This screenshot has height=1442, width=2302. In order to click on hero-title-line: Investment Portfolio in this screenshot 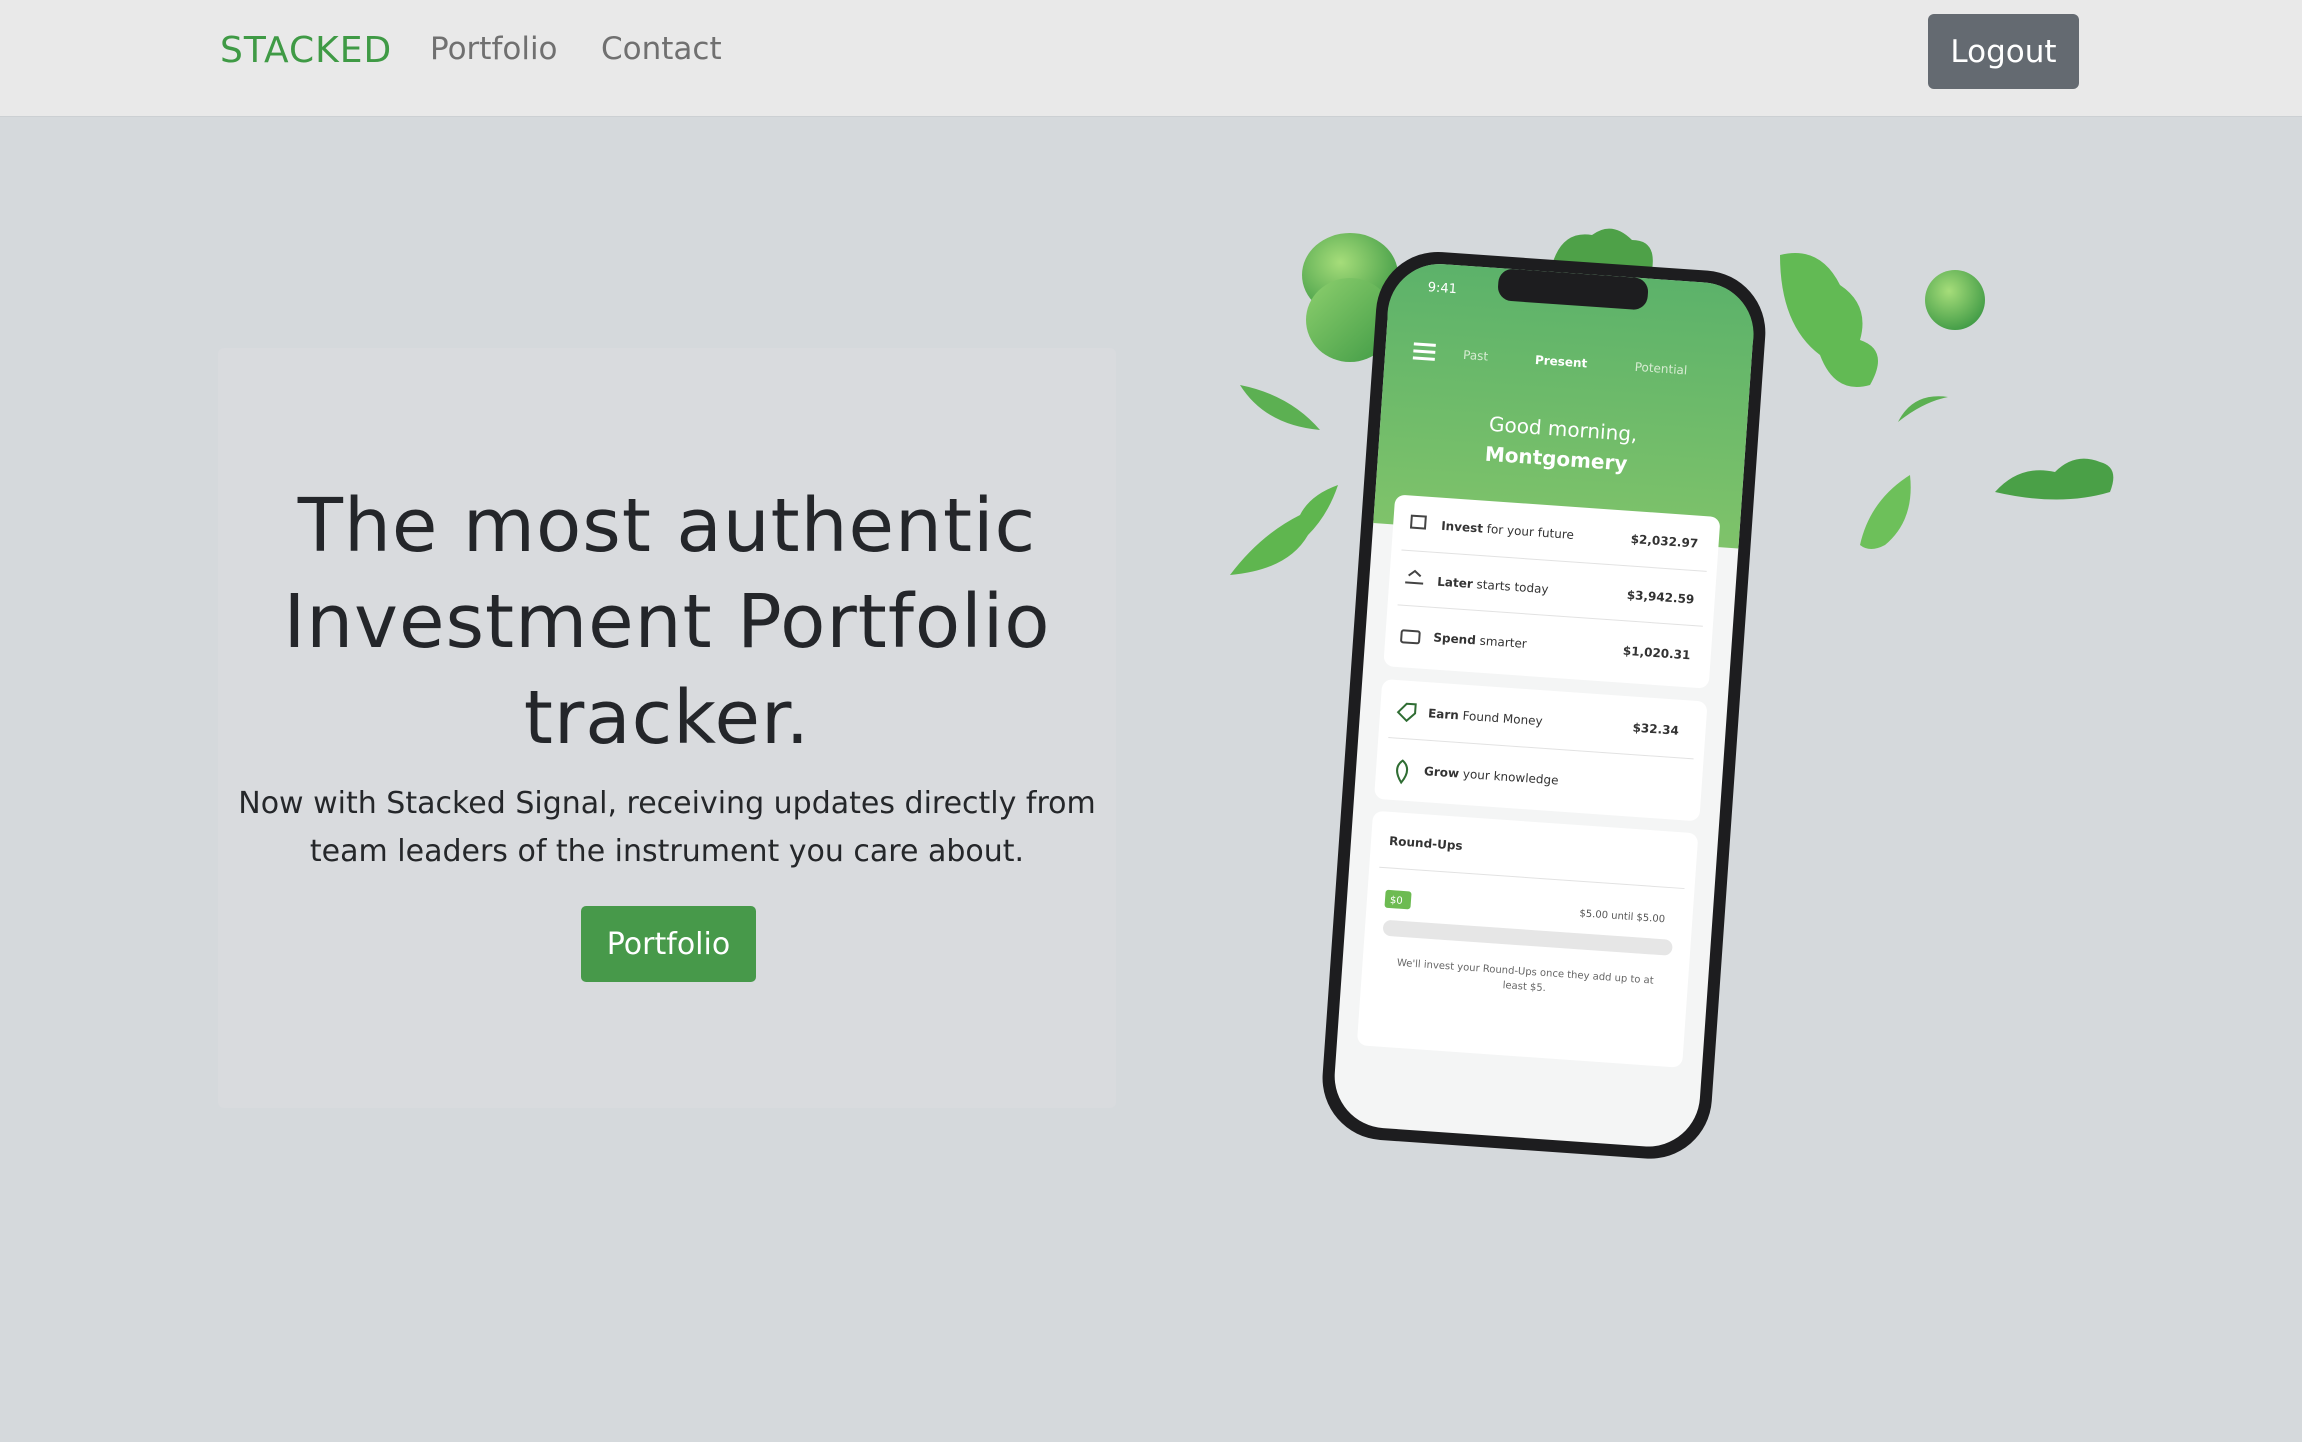, I will do `click(667, 622)`.